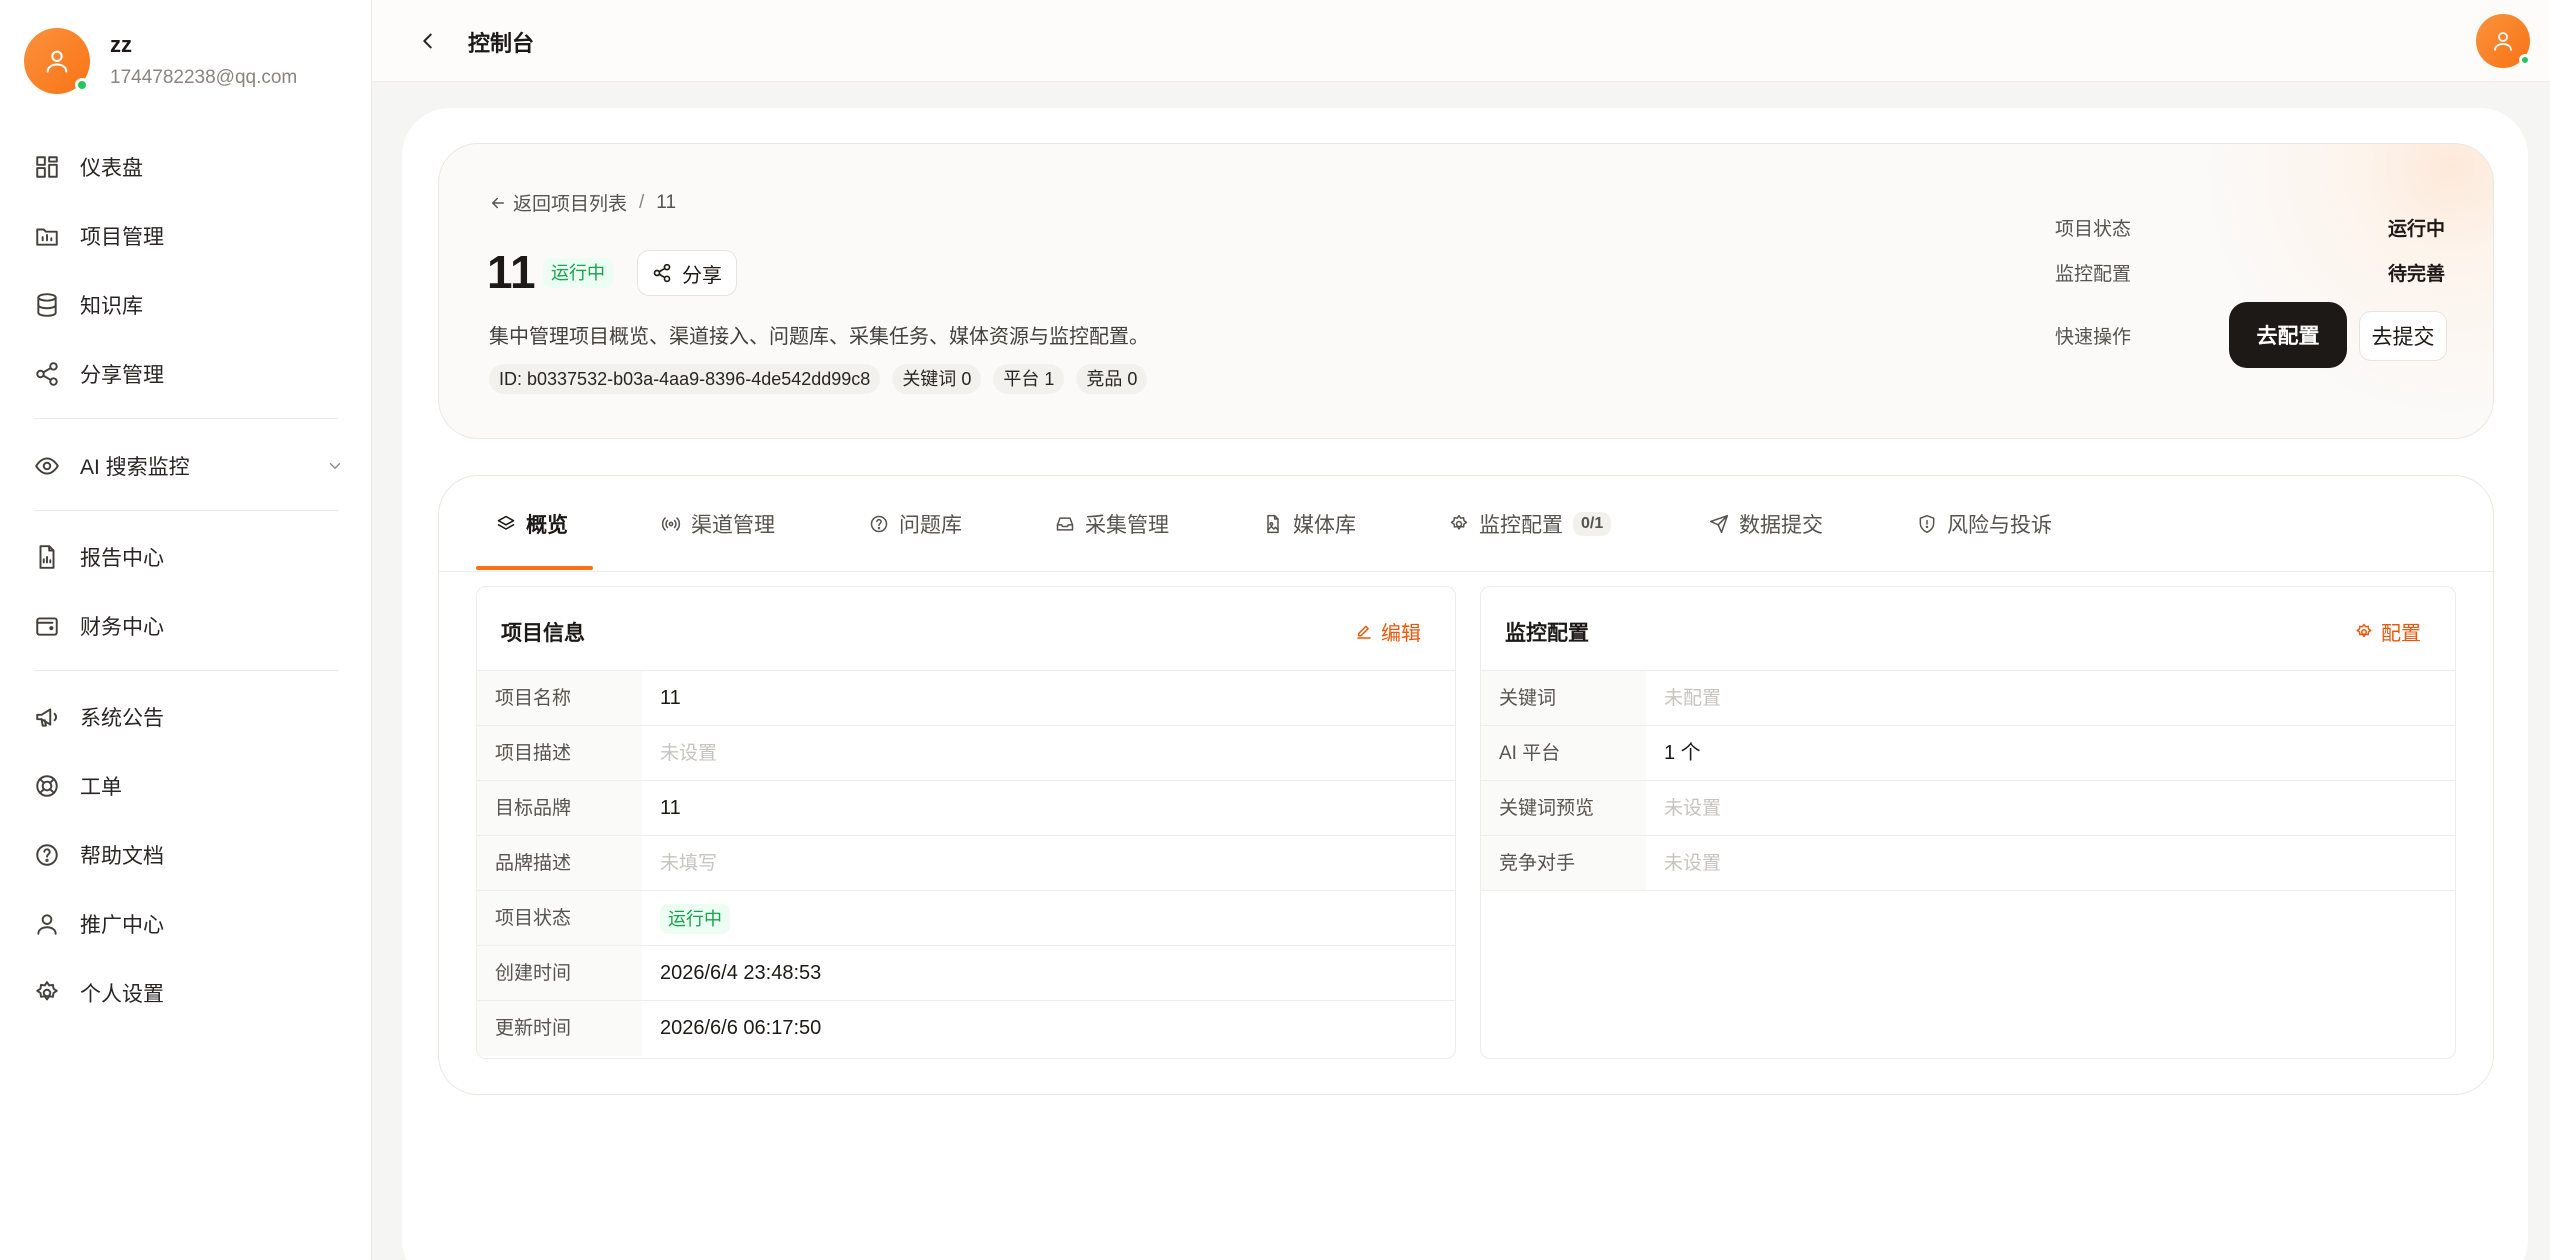 The width and height of the screenshot is (2550, 1260). Describe the element at coordinates (2093, 229) in the screenshot. I see `project-status-label: 项目状态` at that location.